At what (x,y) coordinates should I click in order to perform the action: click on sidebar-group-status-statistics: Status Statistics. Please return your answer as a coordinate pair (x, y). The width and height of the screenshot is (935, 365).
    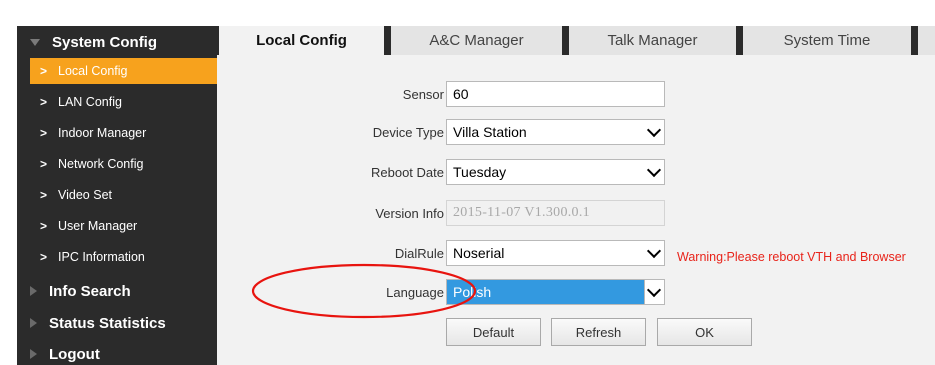
    Looking at the image, I should click on (117, 323).